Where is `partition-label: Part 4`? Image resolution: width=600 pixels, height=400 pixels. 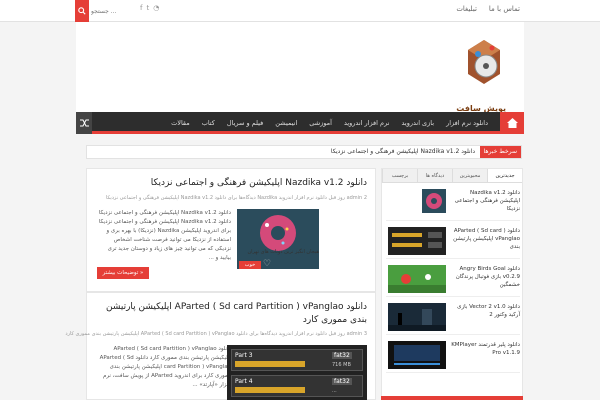 partition-label: Part 4 is located at coordinates (244, 381).